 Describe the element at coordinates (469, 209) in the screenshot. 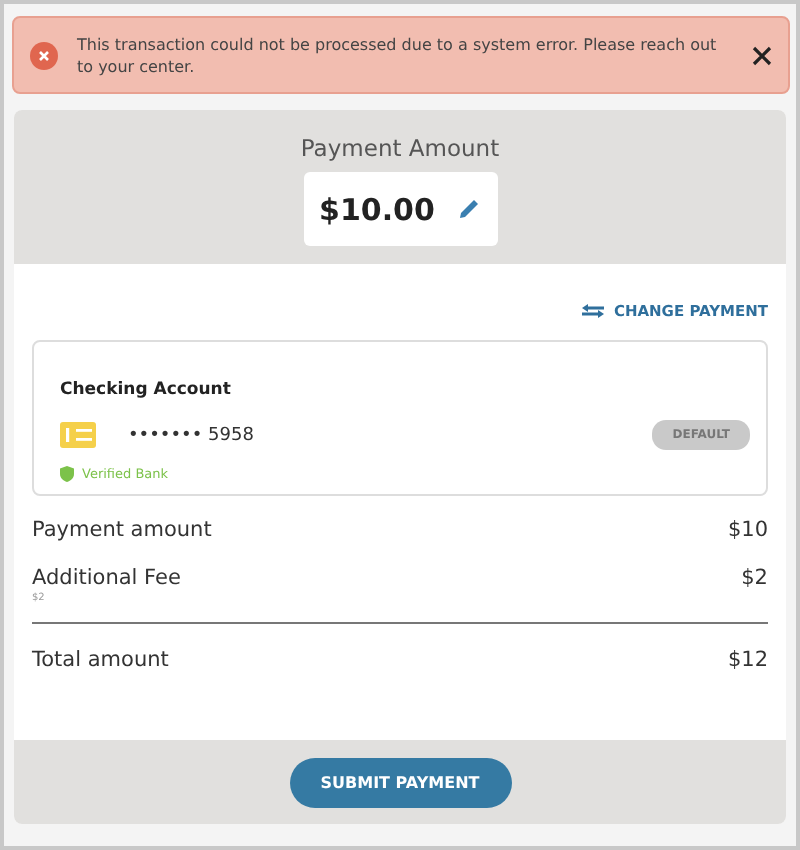

I see `pencil-icon` at that location.